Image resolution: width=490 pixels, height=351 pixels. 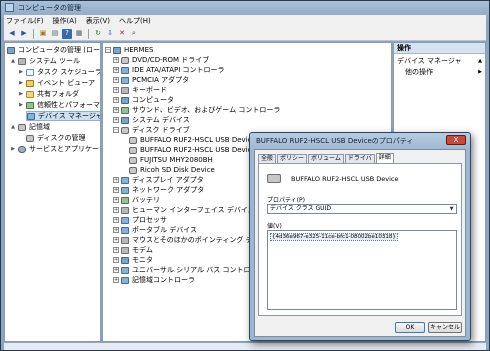 I want to click on tree-item-storage: ▲ 記憶域, so click(x=30, y=127).